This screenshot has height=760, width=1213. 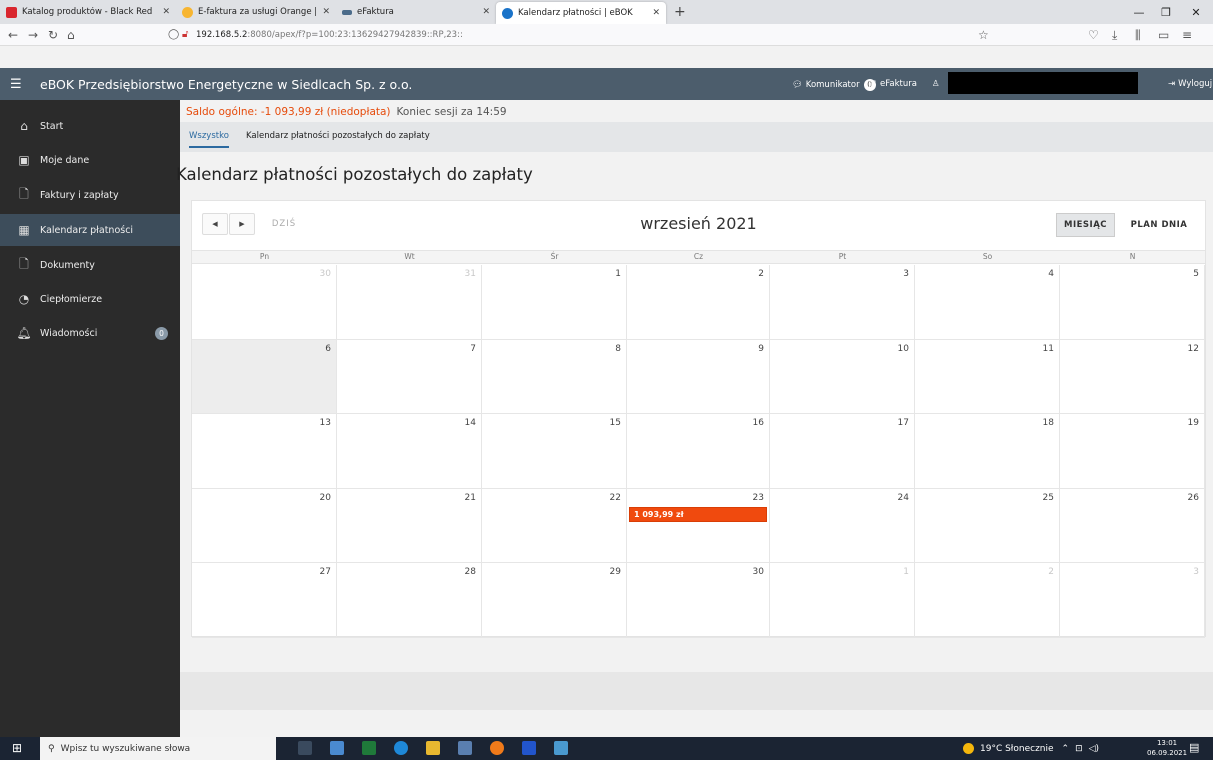 What do you see at coordinates (554, 451) in the screenshot?
I see `calendar-day-cell: 15` at bounding box center [554, 451].